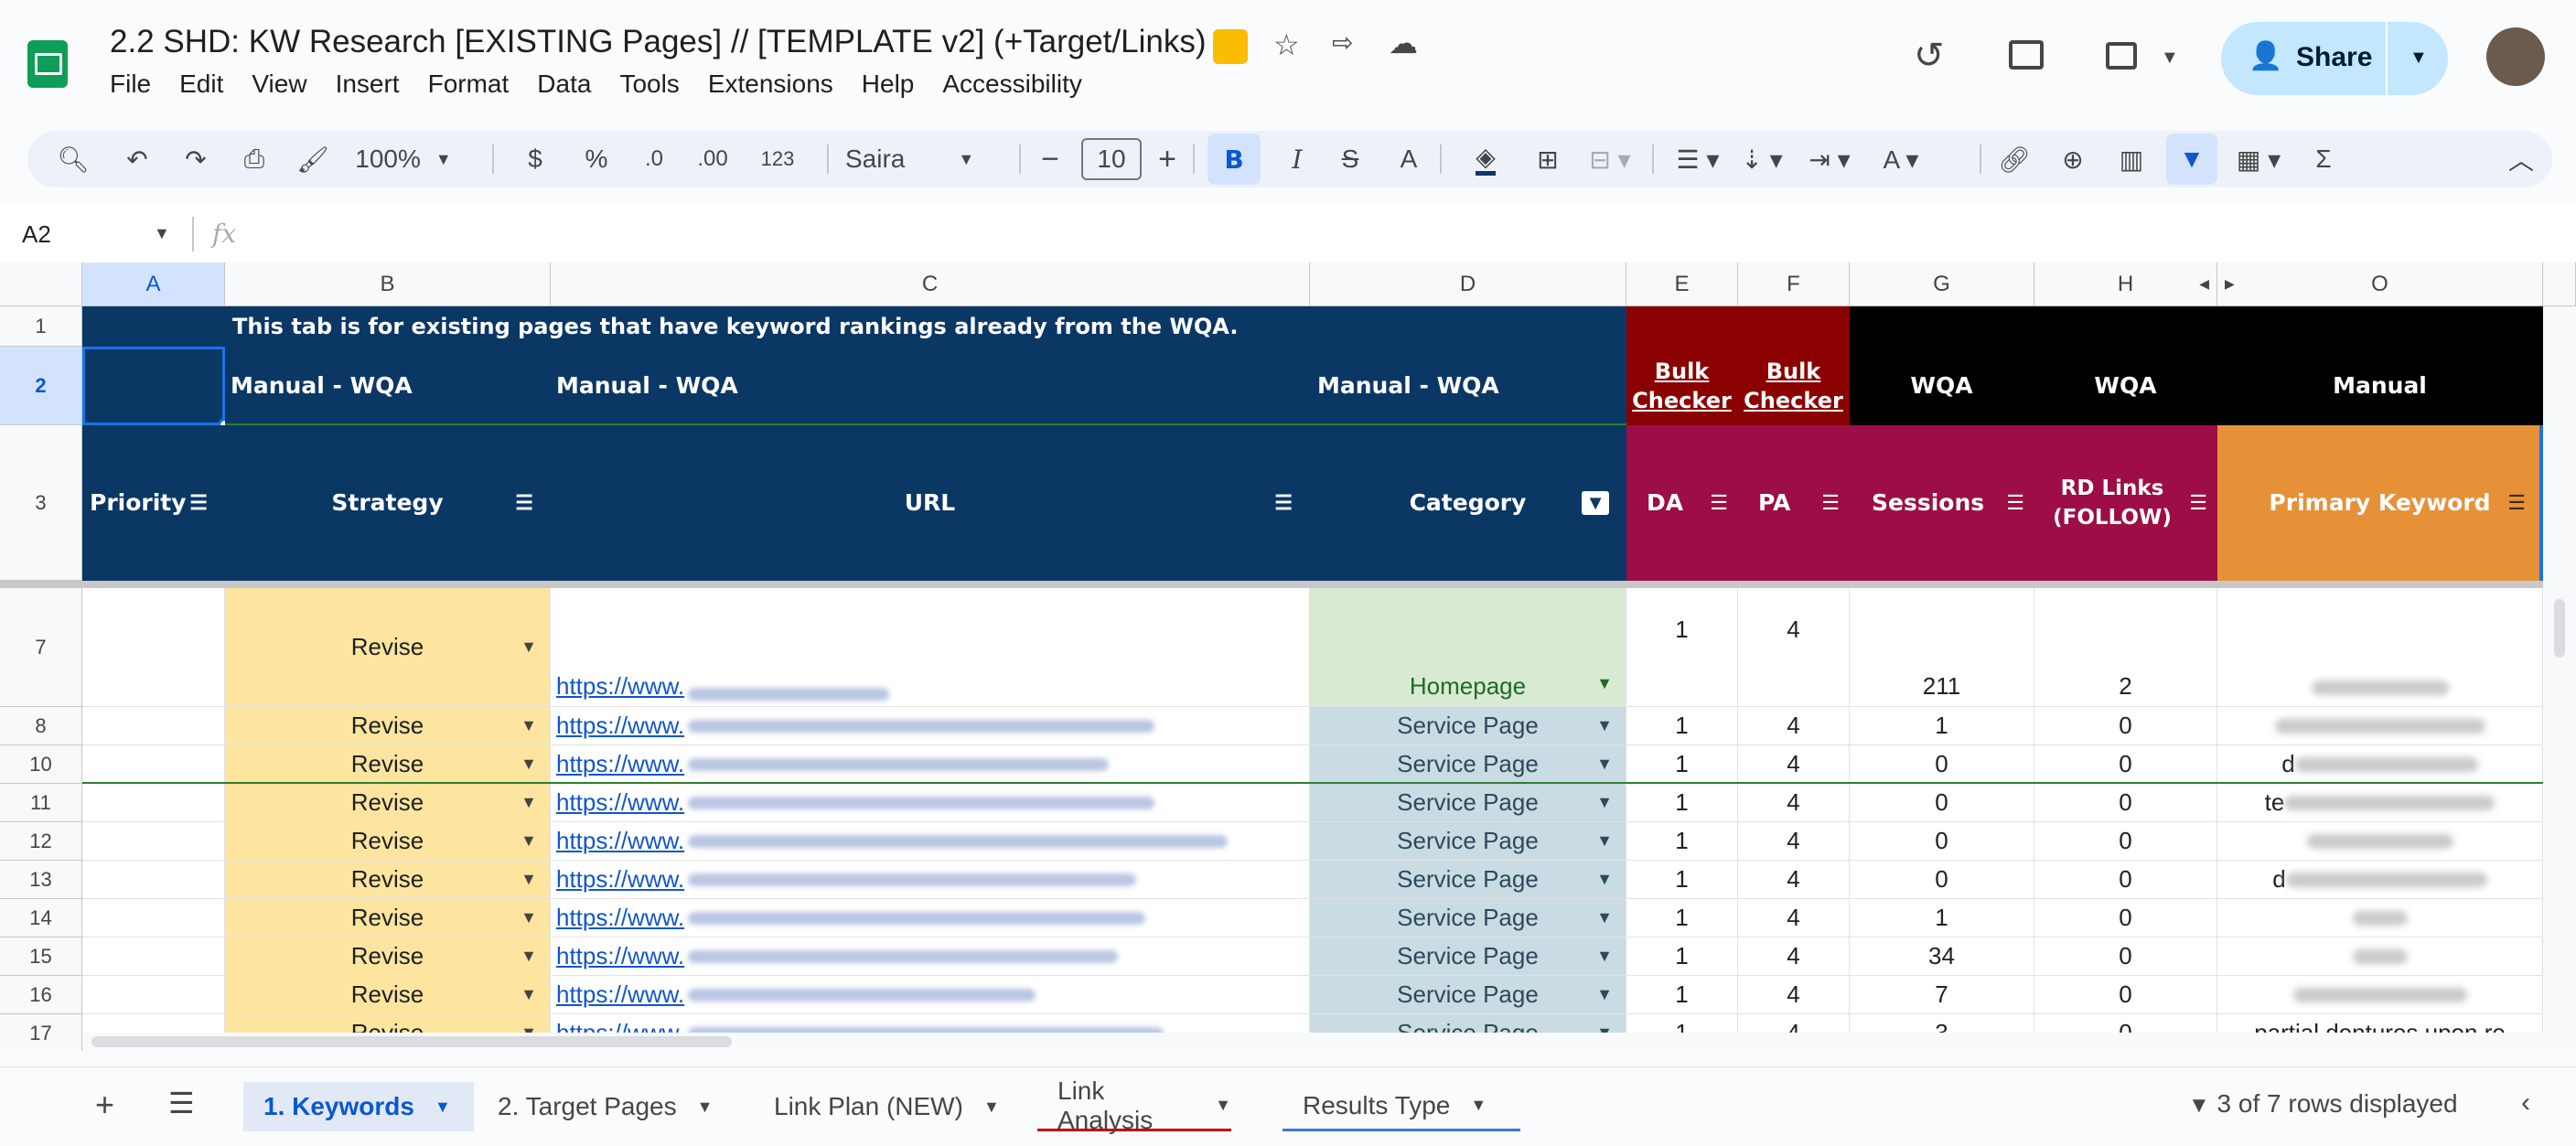 The height and width of the screenshot is (1146, 2576). Describe the element at coordinates (162, 234) in the screenshot. I see `name-box-dropdown-icon: ▼` at that location.